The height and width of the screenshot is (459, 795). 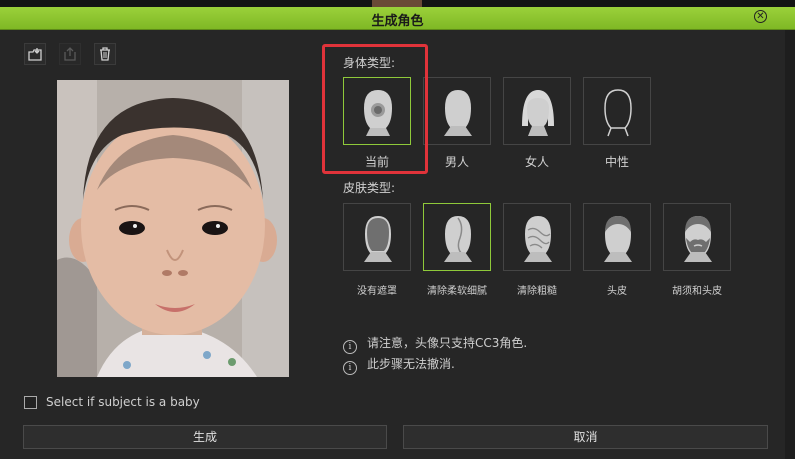 I want to click on male-head-icon, so click(x=458, y=113).